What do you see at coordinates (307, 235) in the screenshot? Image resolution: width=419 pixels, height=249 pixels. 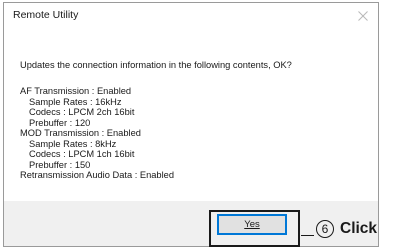 I see `callout-leader-line` at bounding box center [307, 235].